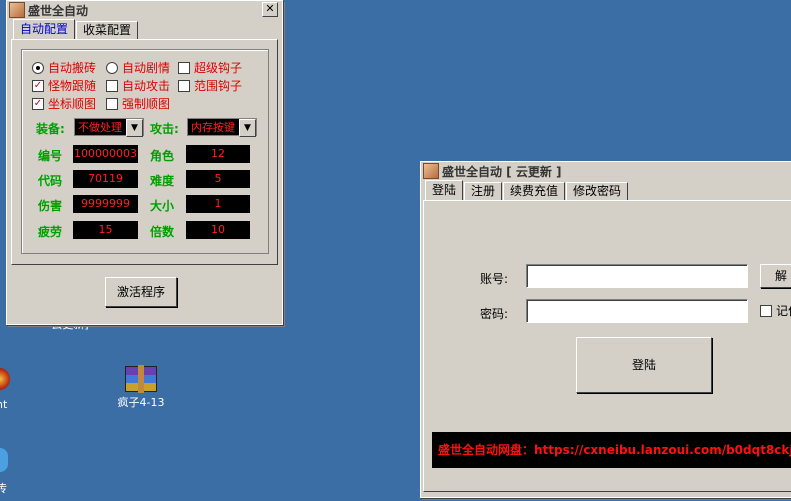 Image resolution: width=791 pixels, height=501 pixels. I want to click on difficulty-label: 难度, so click(162, 181).